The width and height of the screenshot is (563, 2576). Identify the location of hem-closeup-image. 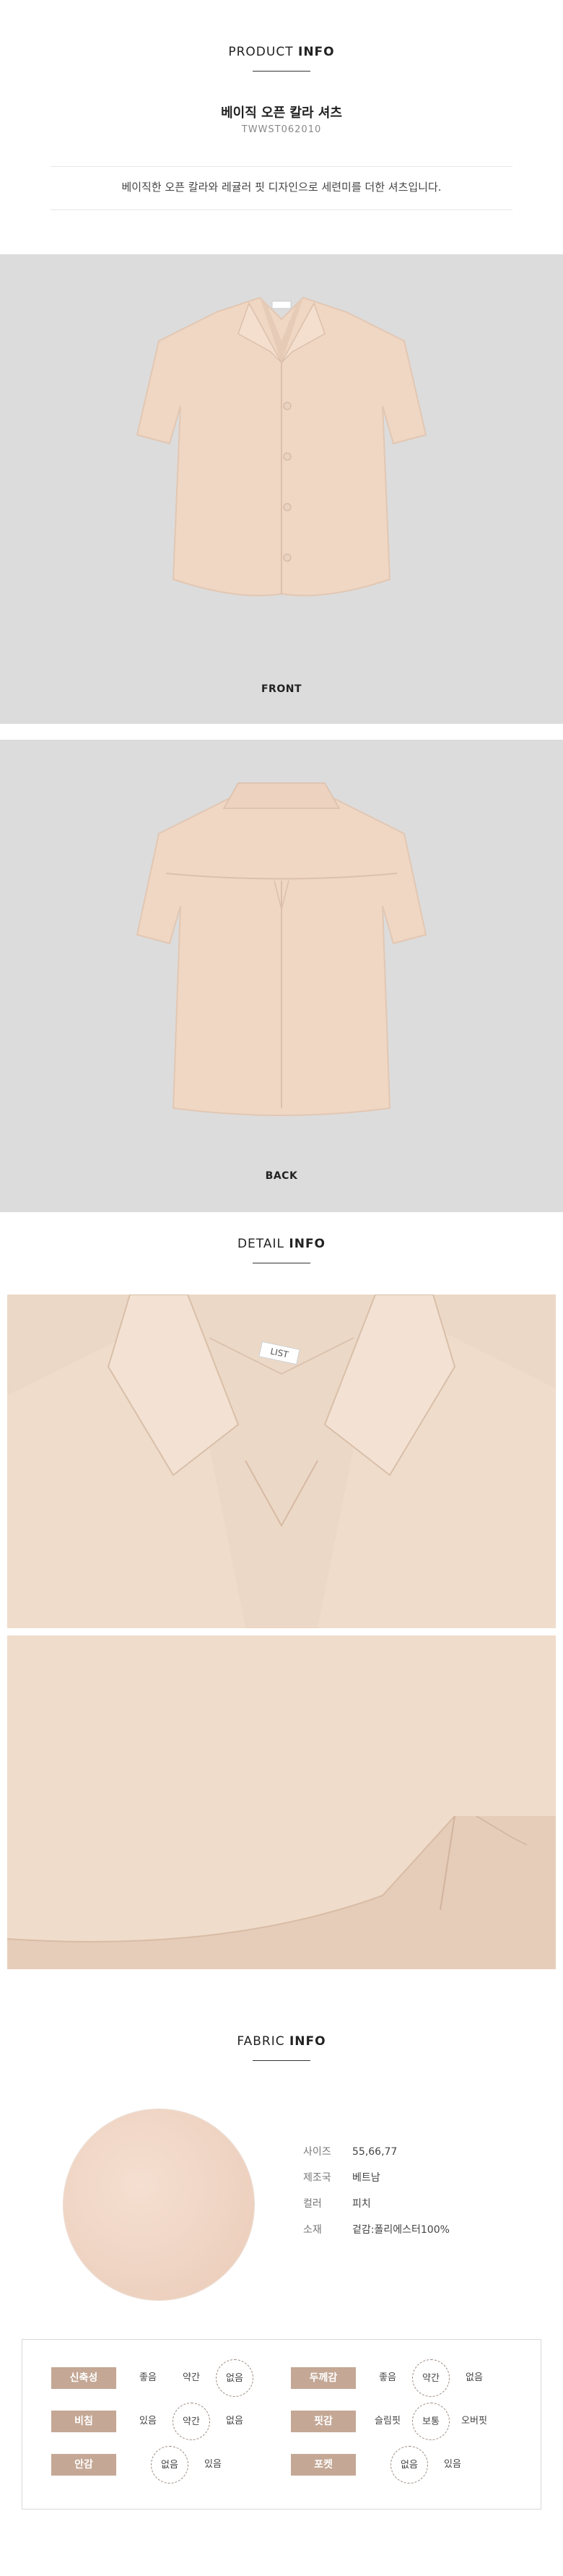
(281, 1802).